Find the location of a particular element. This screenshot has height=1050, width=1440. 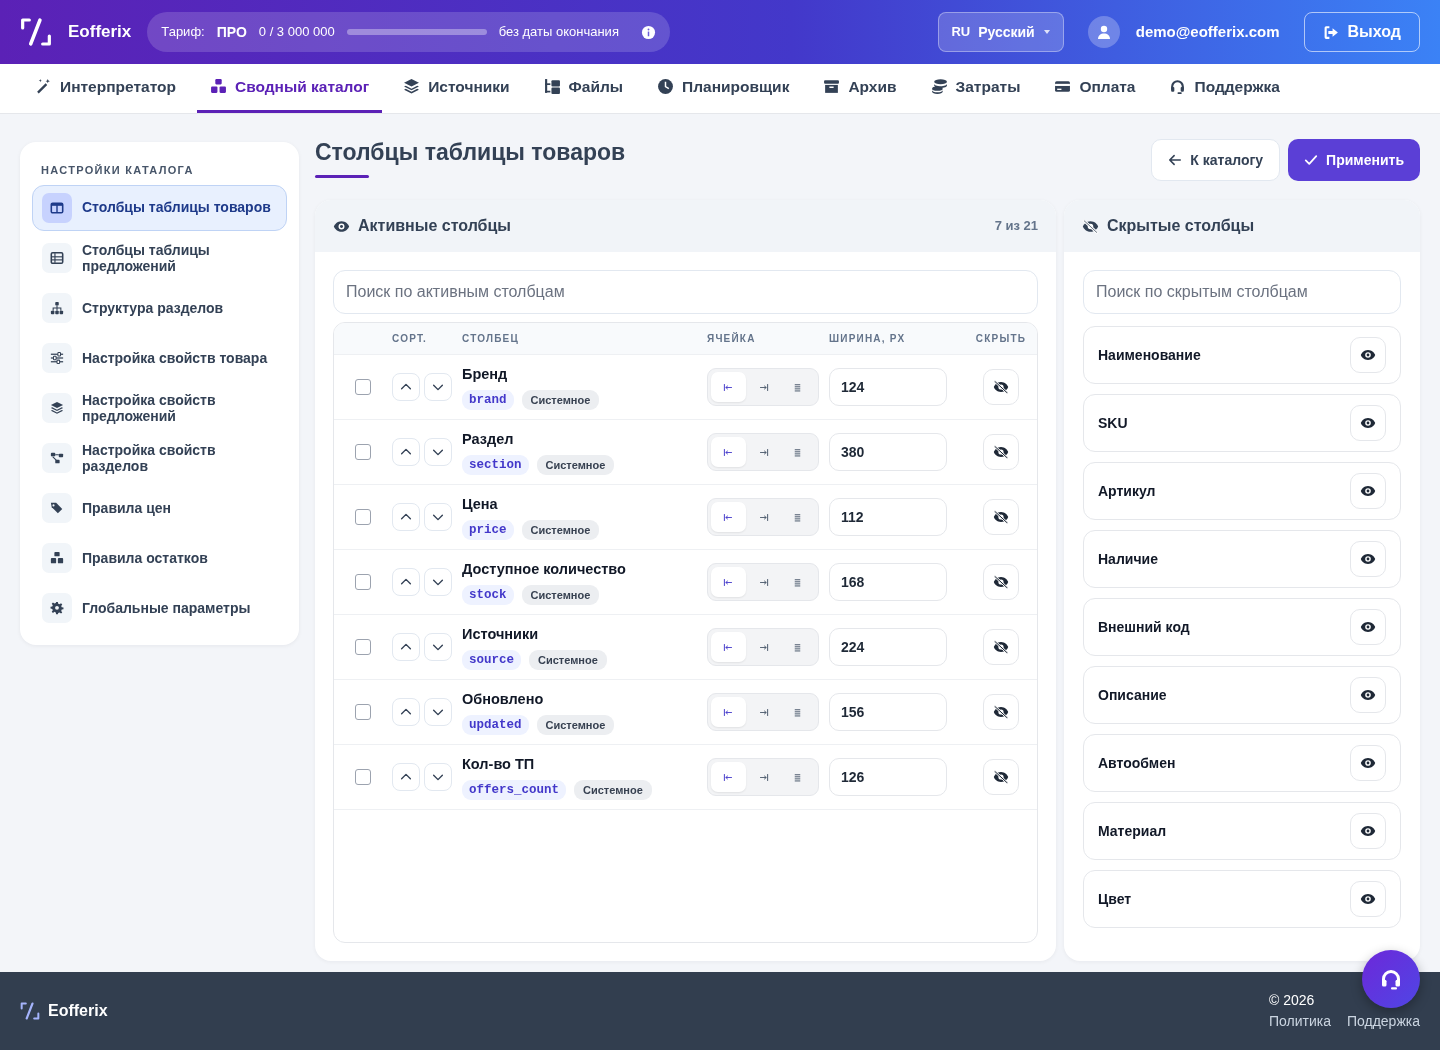

logout-button: Выход is located at coordinates (1361, 32).